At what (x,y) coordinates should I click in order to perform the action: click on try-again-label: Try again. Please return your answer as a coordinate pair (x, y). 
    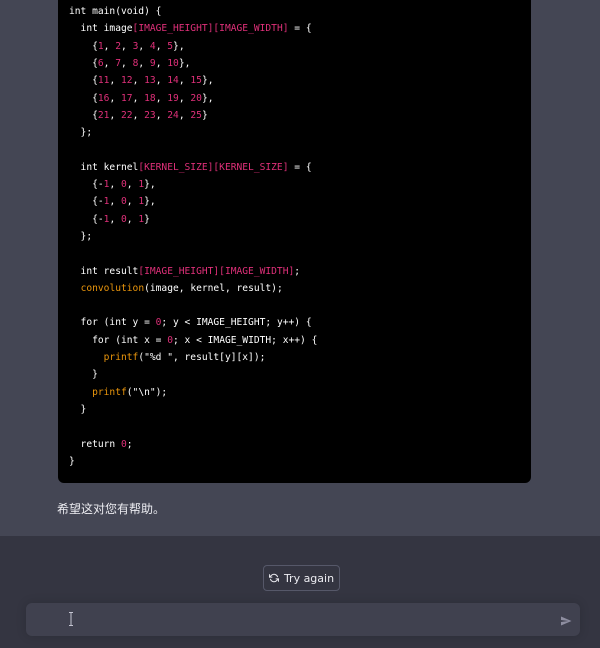
    Looking at the image, I should click on (309, 578).